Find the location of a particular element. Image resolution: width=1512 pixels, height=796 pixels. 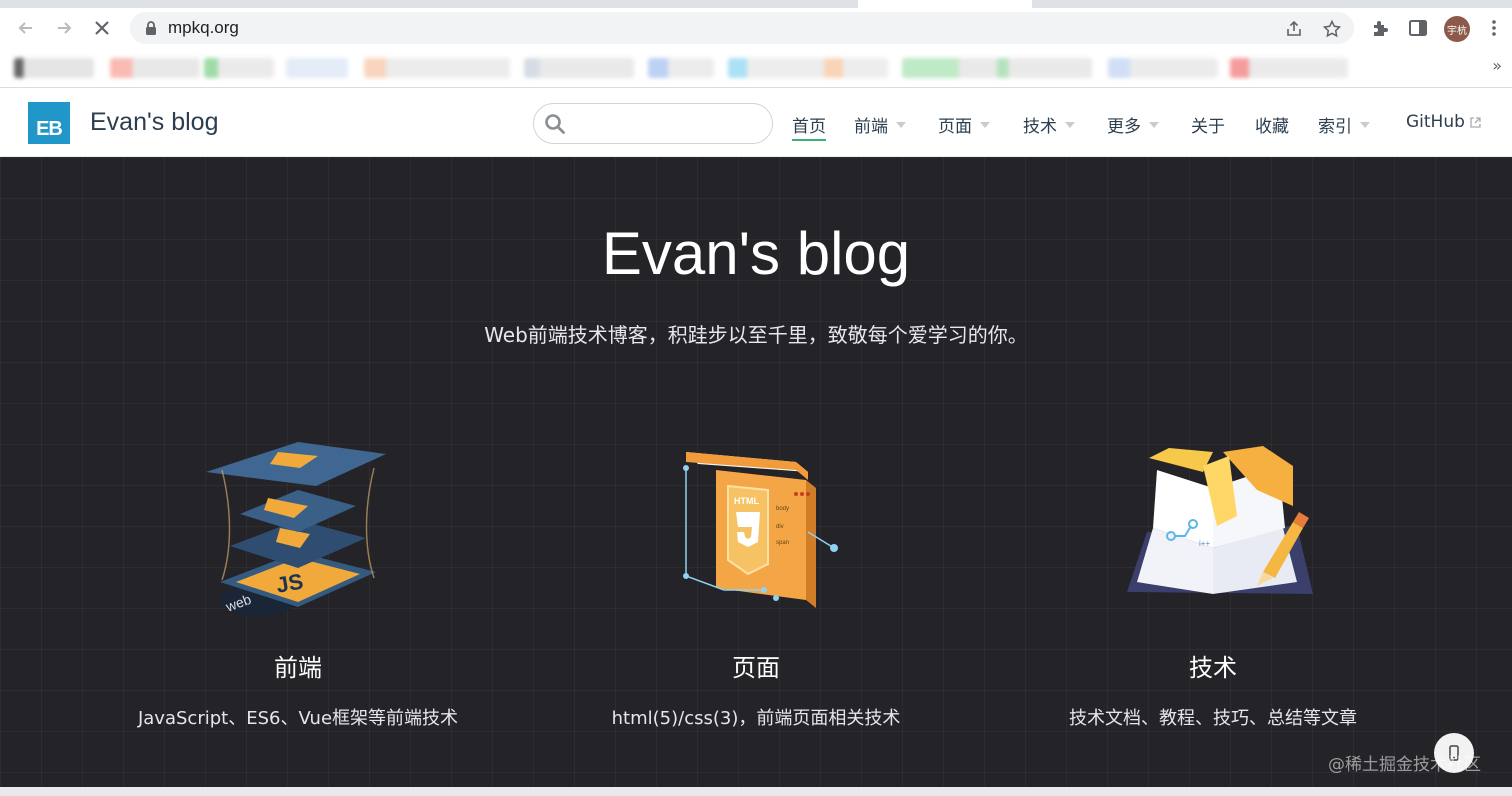

book-pencil-illustration-icon: i++ is located at coordinates (1220, 520).